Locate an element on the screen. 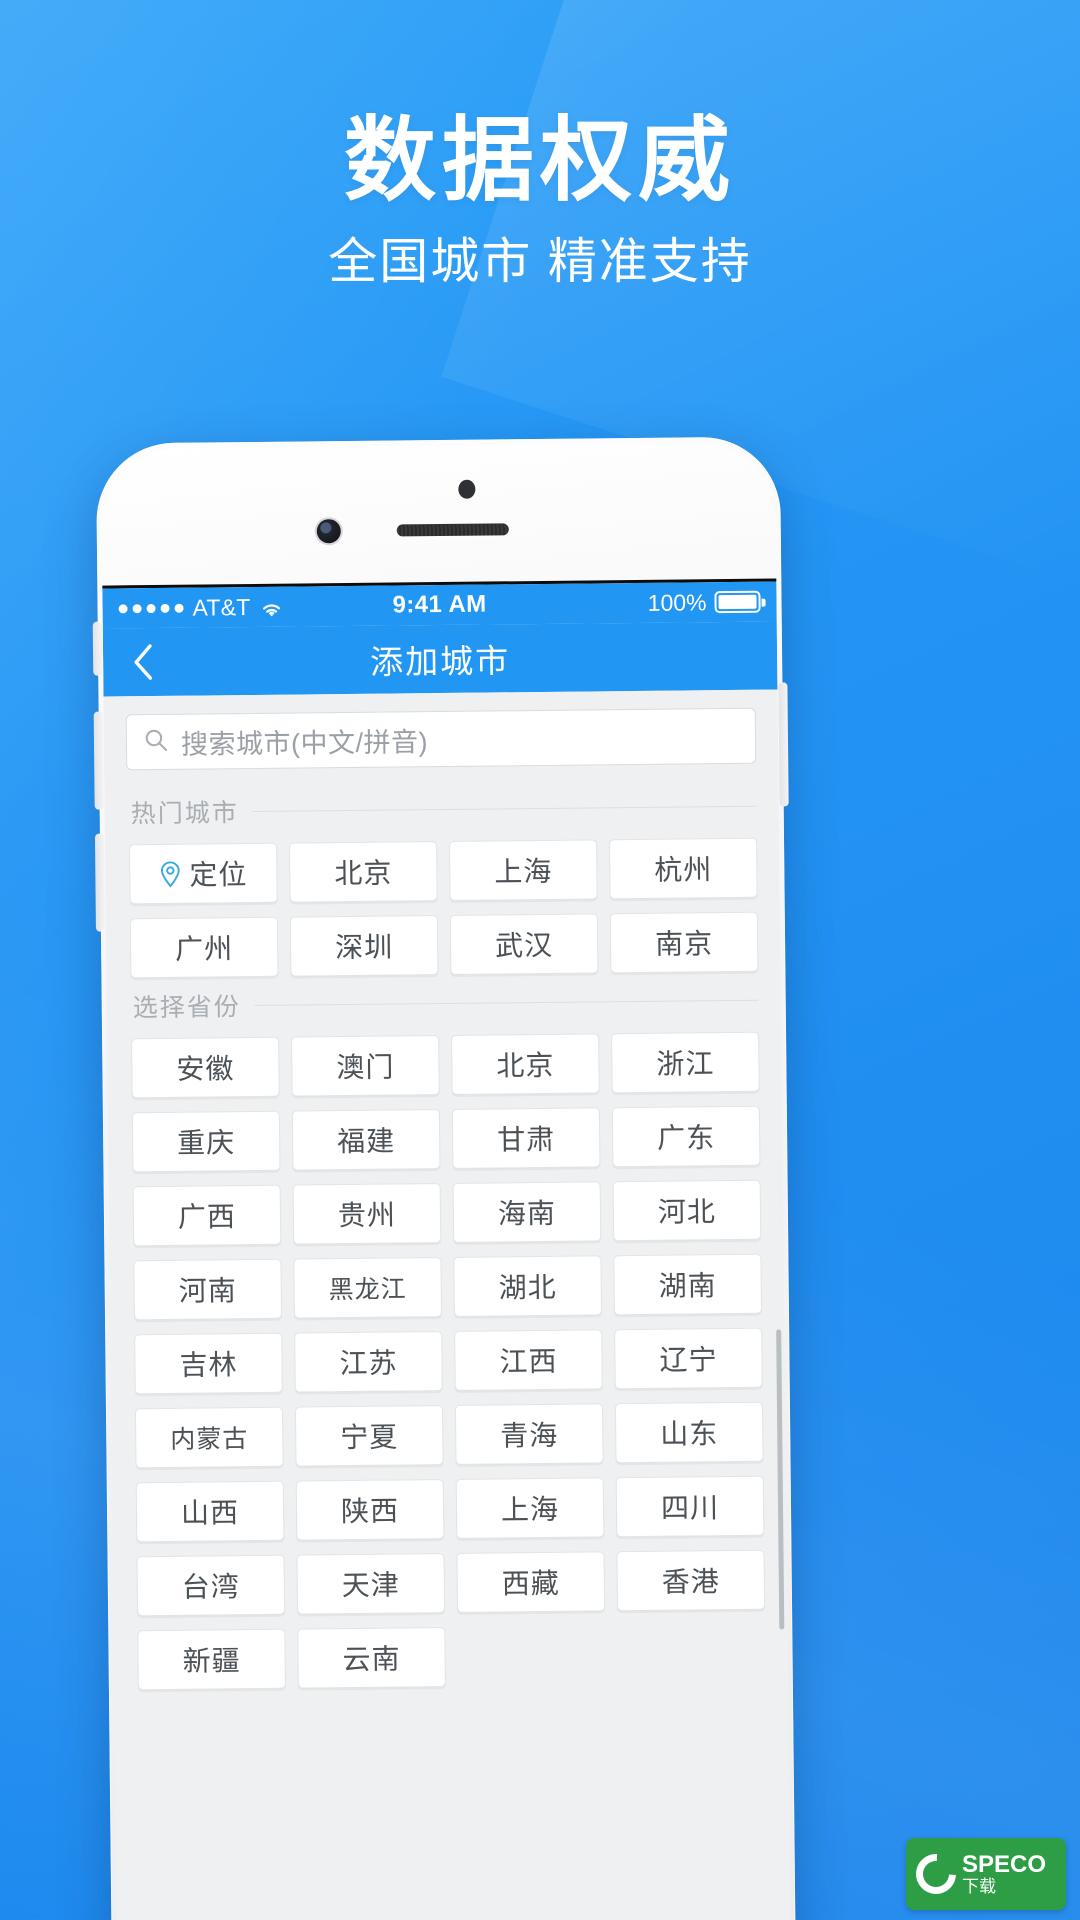 This screenshot has width=1080, height=1920. province-chip: 广西 is located at coordinates (207, 1215).